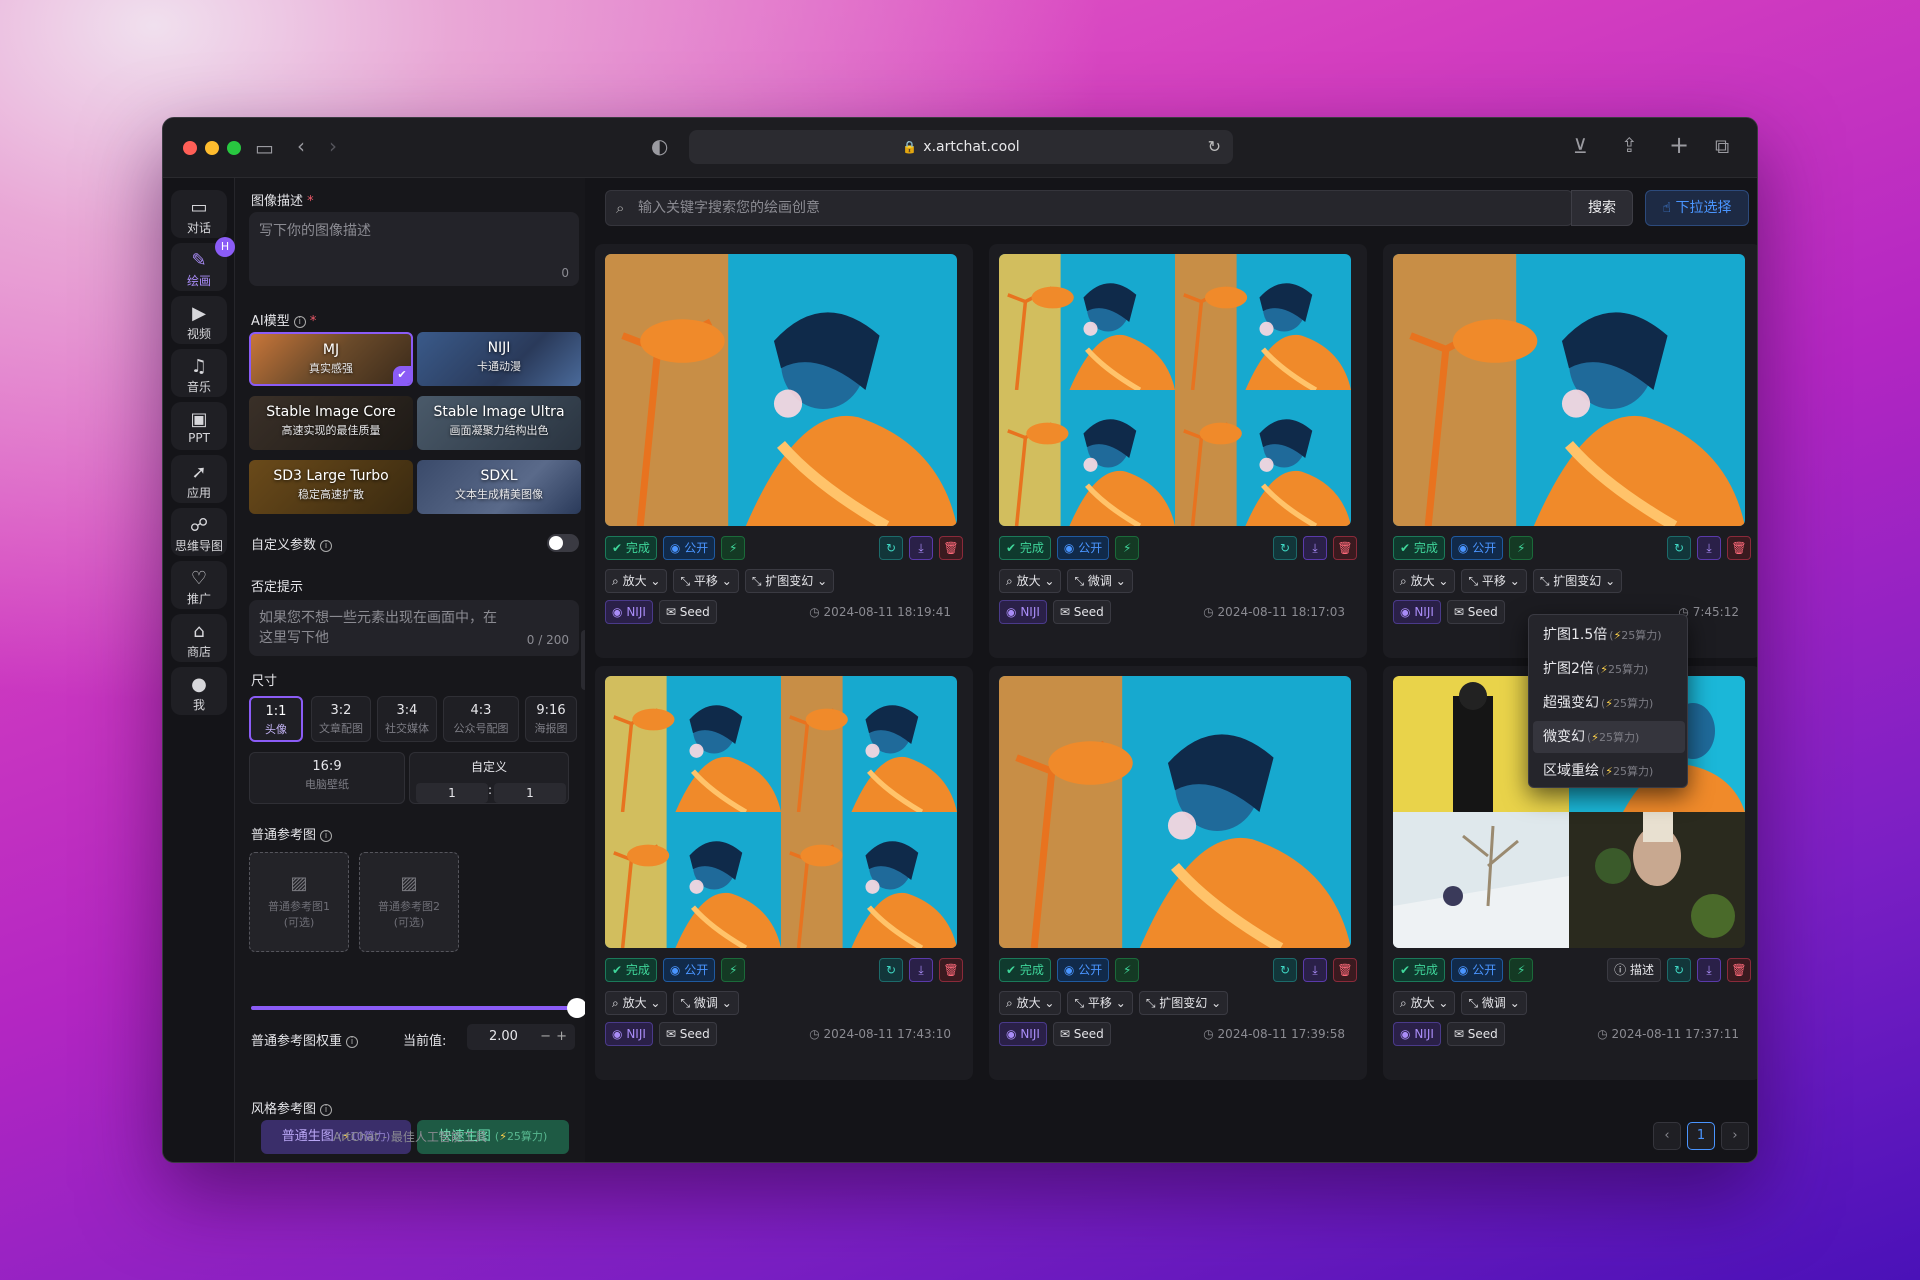  Describe the element at coordinates (299, 902) in the screenshot. I see `ref-image-upload-1: ▨ 普通参考图1 (可选)` at that location.